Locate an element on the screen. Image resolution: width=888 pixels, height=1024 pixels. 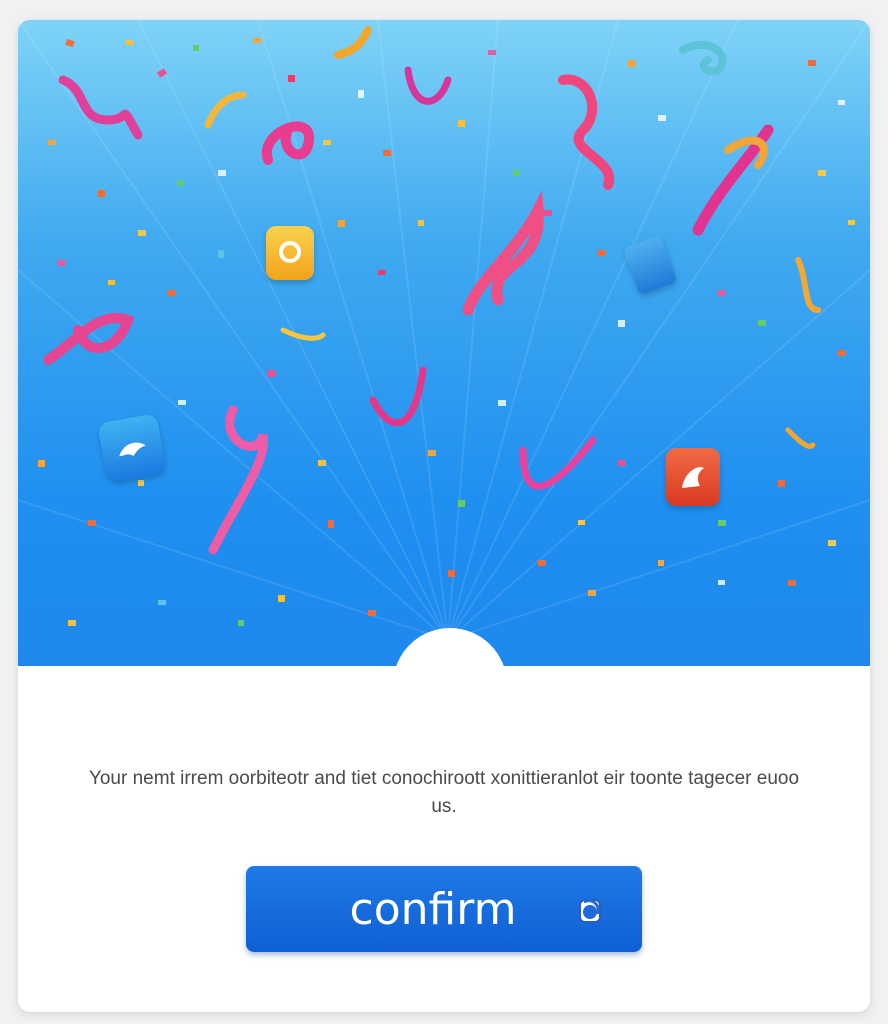
confirm-button: confirm is located at coordinates (444, 909).